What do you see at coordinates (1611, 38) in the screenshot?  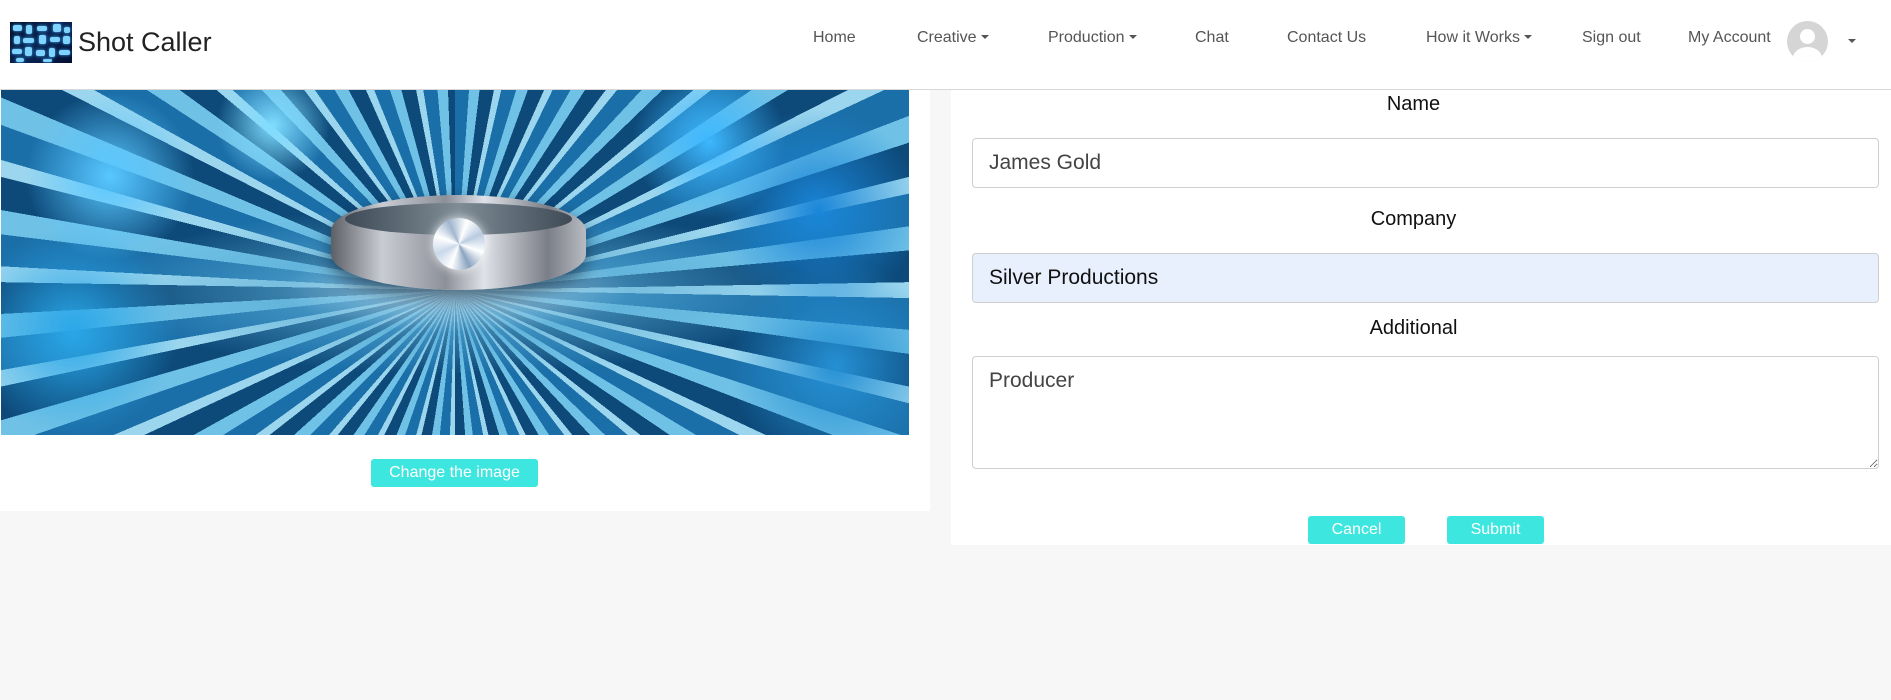 I see `nav-sign-out: Sign out` at bounding box center [1611, 38].